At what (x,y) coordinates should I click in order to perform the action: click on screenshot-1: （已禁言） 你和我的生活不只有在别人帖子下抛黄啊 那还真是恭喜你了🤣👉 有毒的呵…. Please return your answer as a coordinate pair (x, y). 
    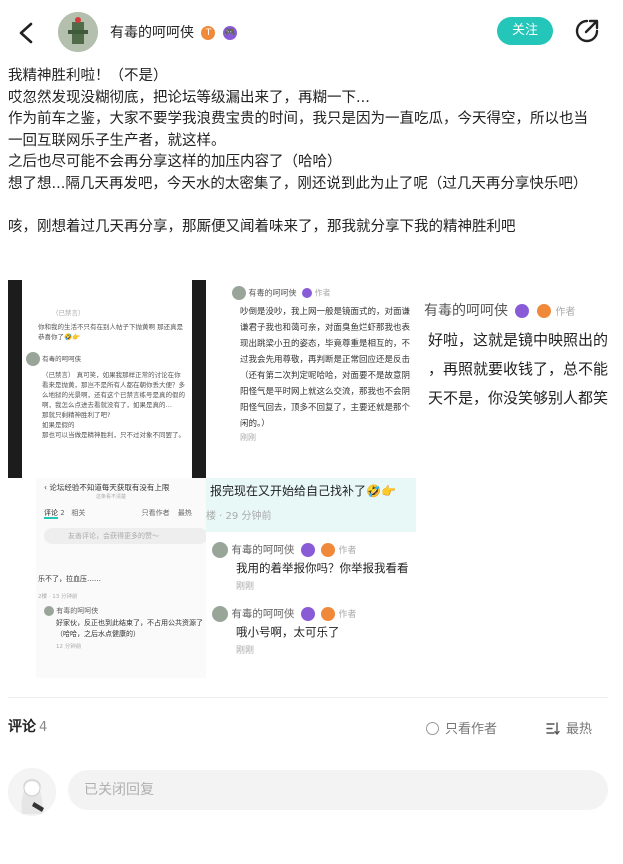
    Looking at the image, I should click on (107, 379).